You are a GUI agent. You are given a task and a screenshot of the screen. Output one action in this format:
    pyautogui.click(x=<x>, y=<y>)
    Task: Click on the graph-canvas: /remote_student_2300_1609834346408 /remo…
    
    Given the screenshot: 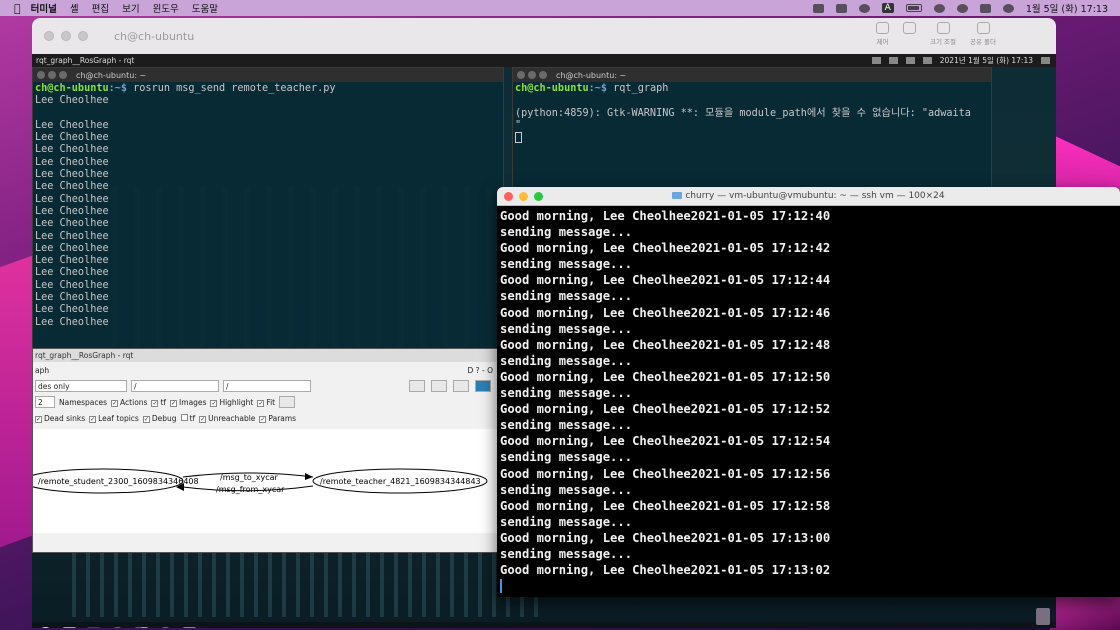 What is the action you would take?
    pyautogui.click(x=264, y=481)
    